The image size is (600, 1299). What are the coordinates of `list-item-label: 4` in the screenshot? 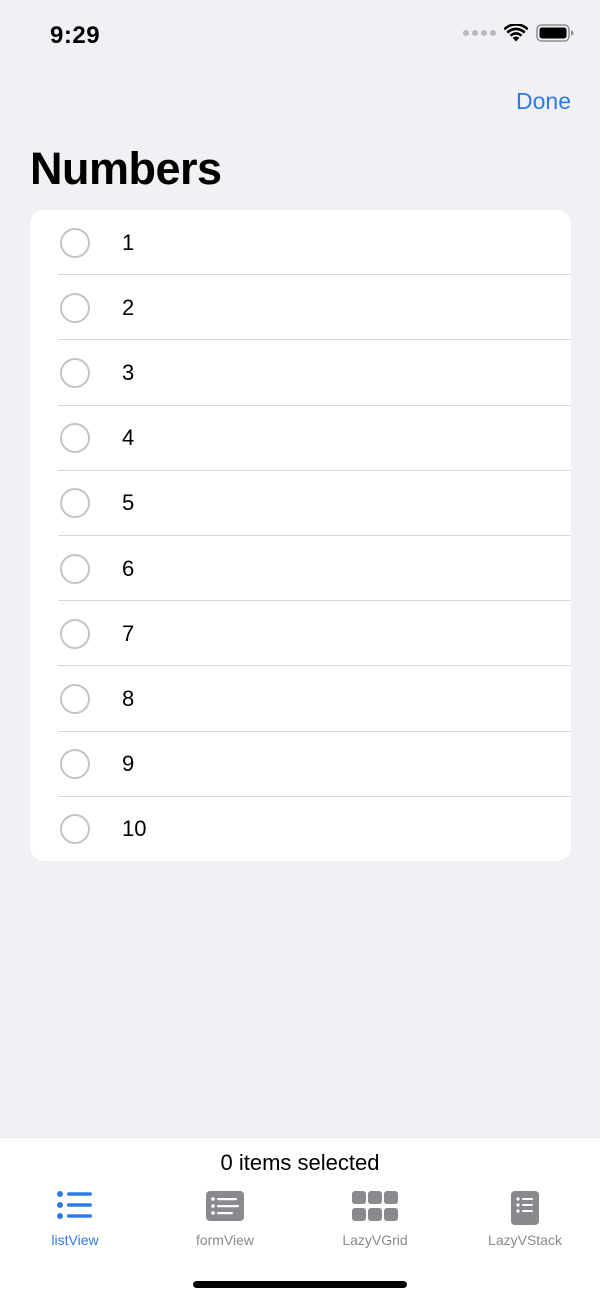 It's located at (128, 438).